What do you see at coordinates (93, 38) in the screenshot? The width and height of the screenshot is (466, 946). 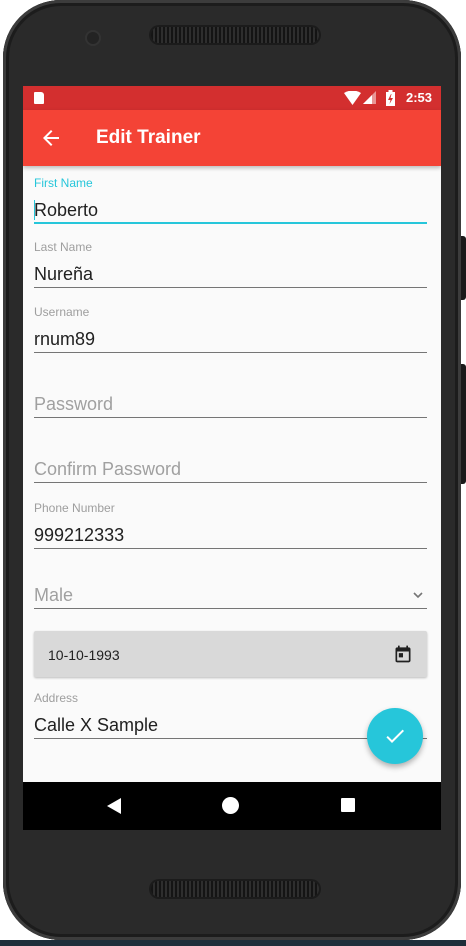 I see `front-camera` at bounding box center [93, 38].